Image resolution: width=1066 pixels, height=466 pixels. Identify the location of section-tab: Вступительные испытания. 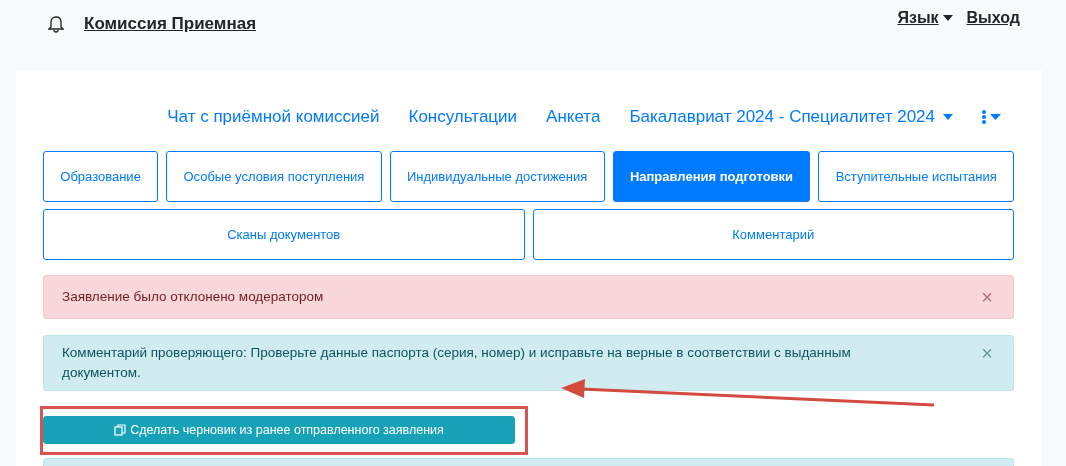
(916, 176).